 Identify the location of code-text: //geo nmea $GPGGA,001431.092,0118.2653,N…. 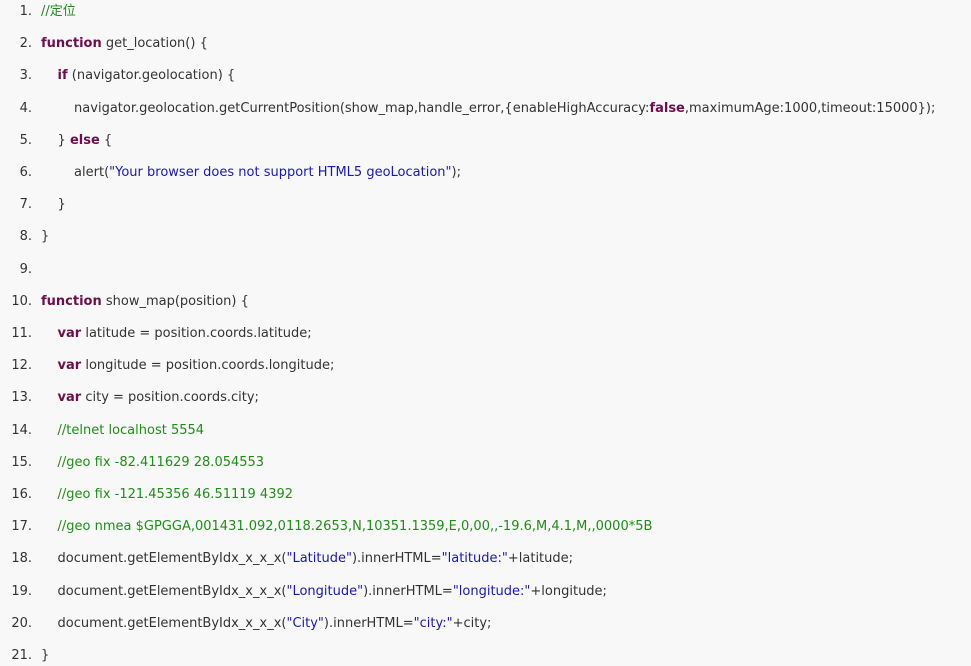
(347, 527).